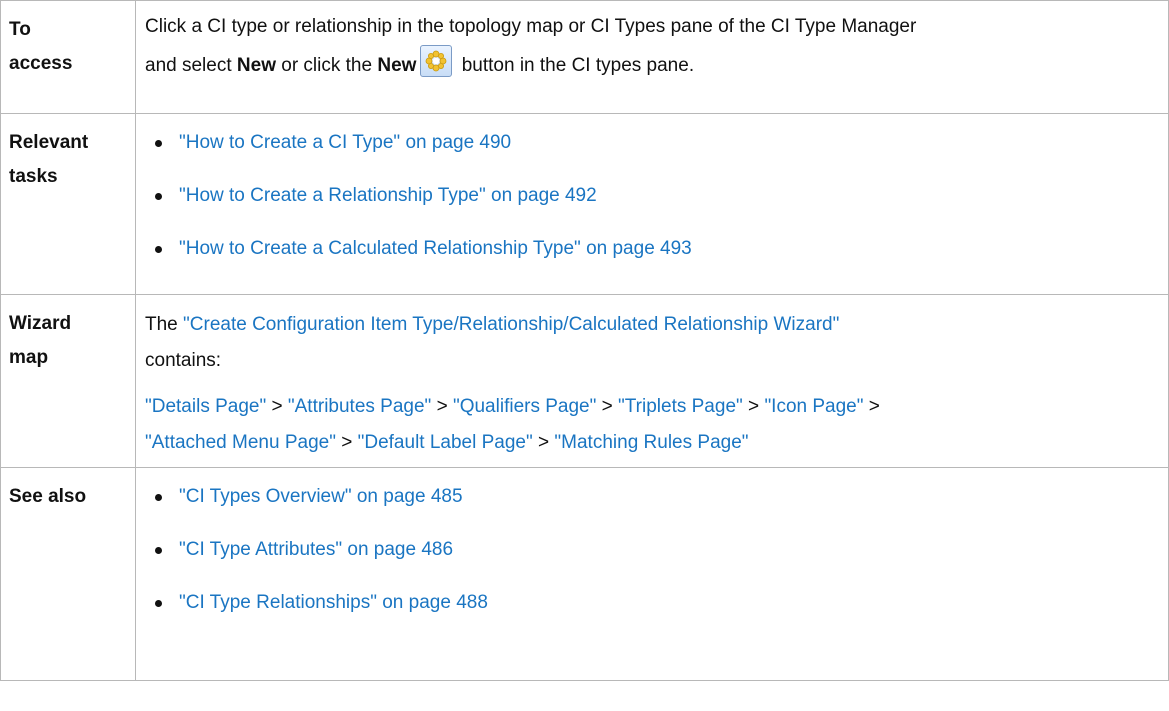  Describe the element at coordinates (652, 603) in the screenshot. I see `list-item: "CI Type Relationships" on page 488` at that location.